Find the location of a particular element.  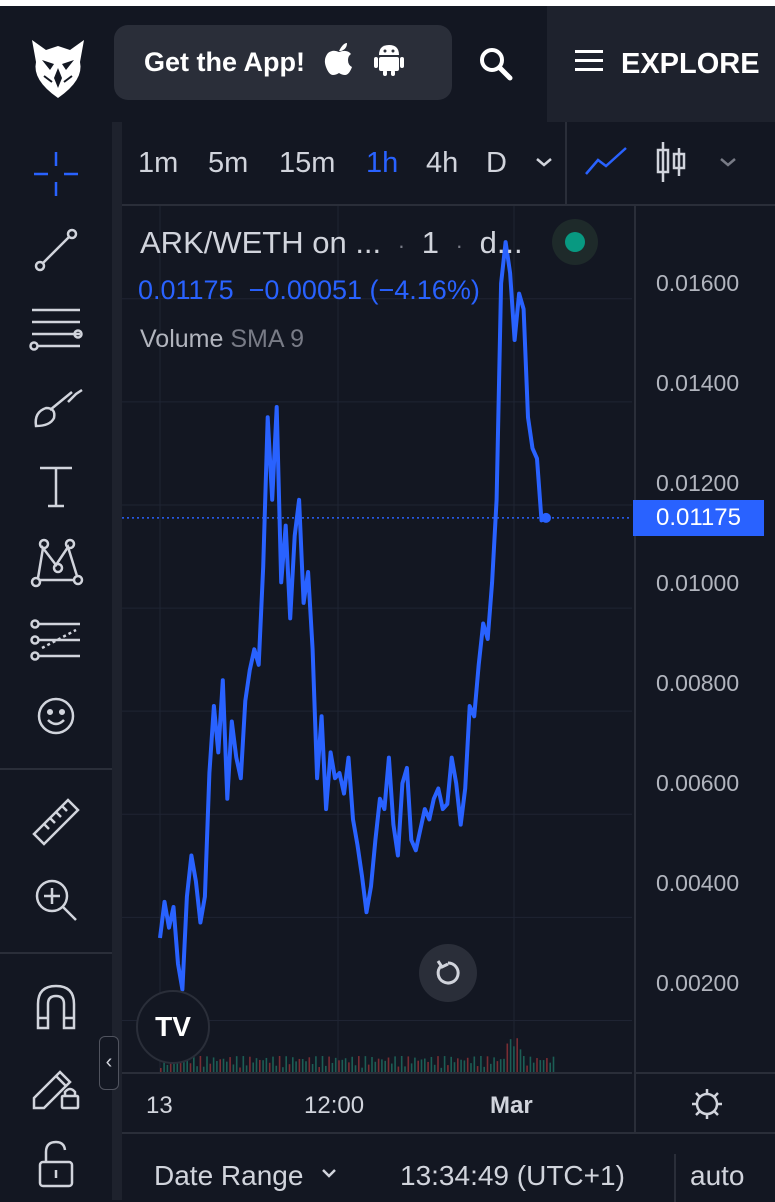

explore-button: EXPLORE is located at coordinates (661, 64).